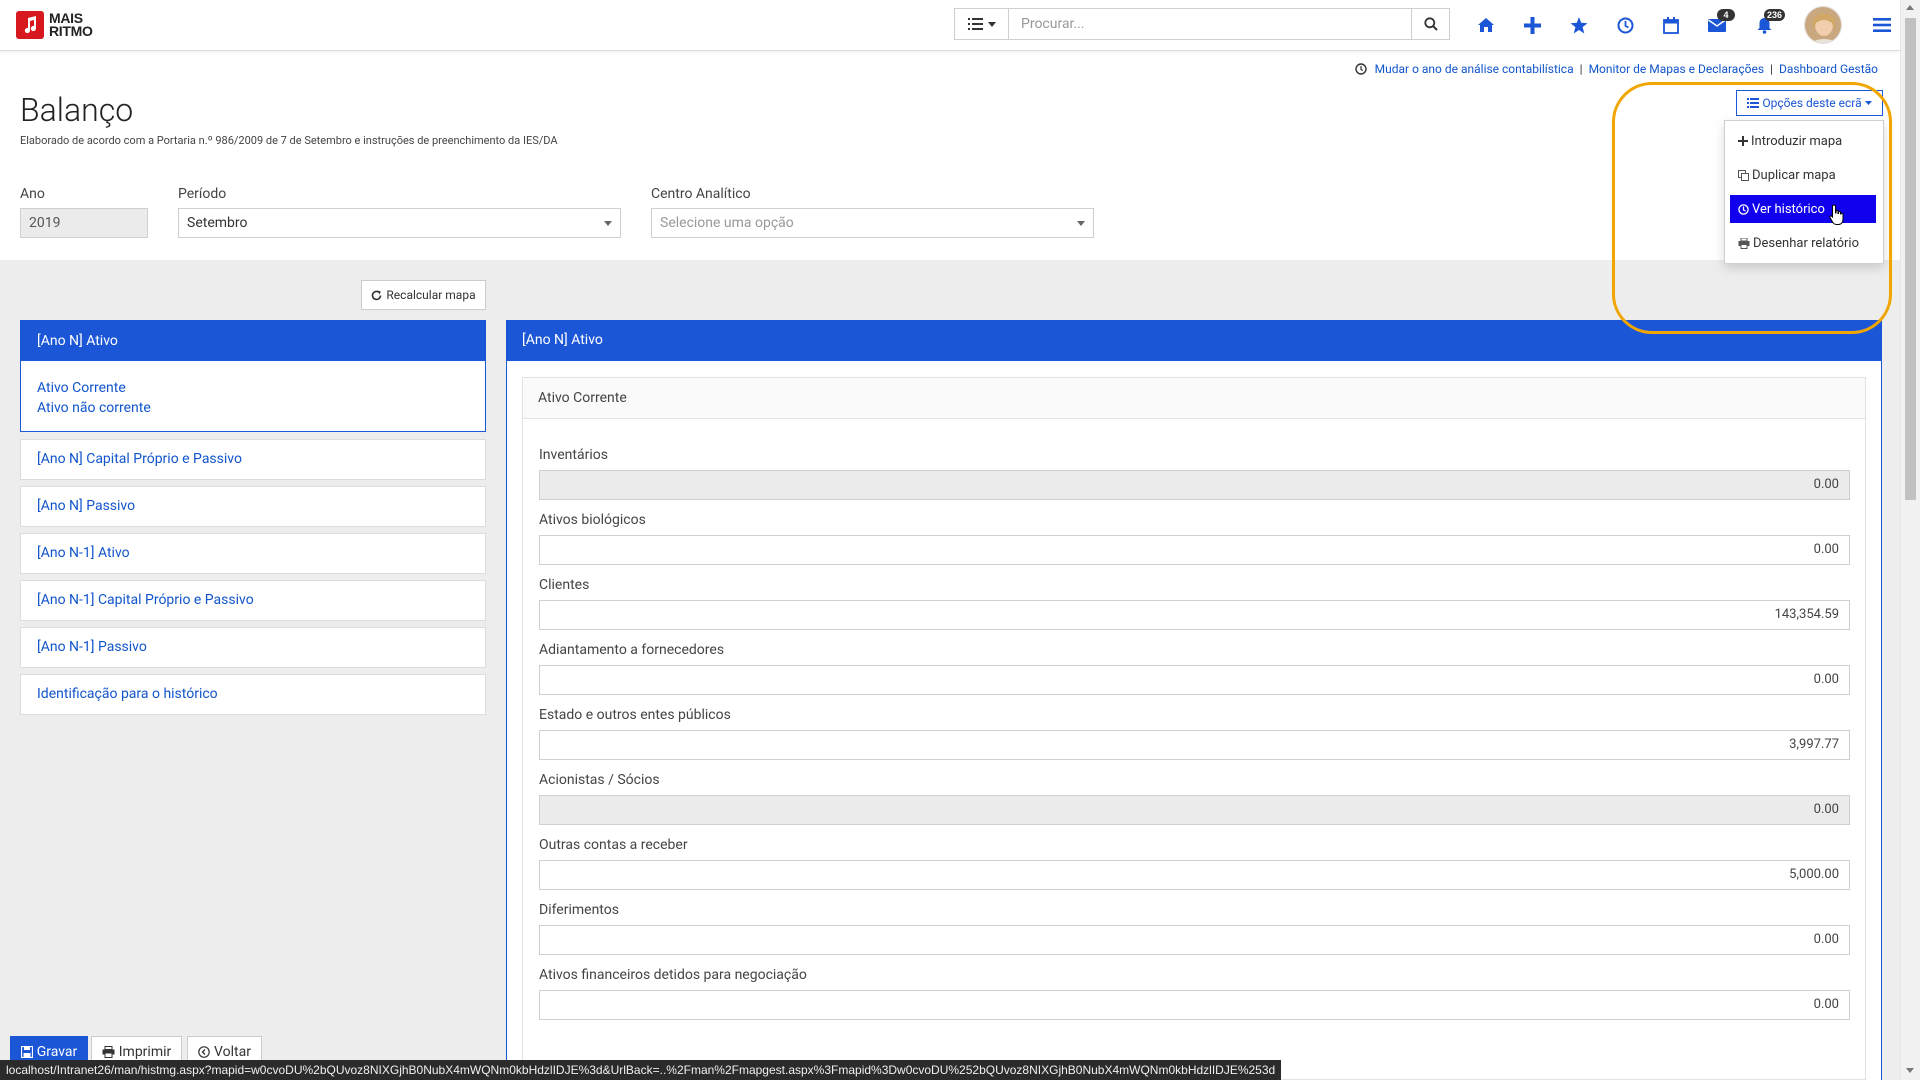 Image resolution: width=1920 pixels, height=1080 pixels. I want to click on section-ano-n1-capital-proprio-passivo: [Ano N-1] Capital Próprio e Passivo, so click(253, 600).